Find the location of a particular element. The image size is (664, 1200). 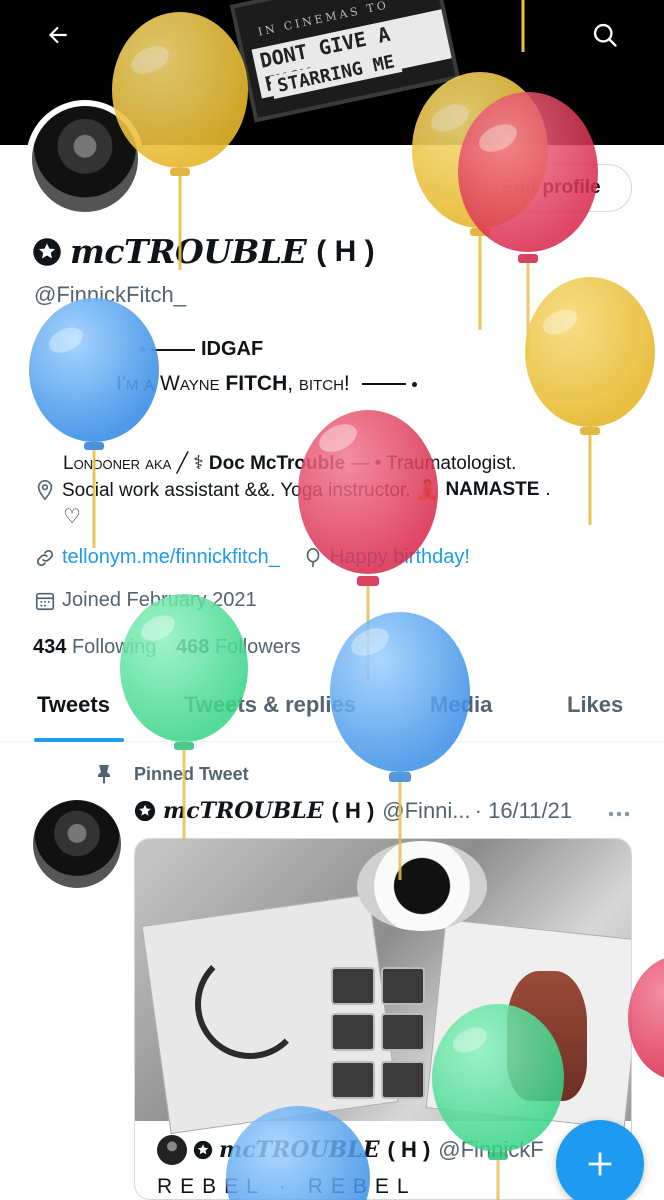

bio-line-2: I'm a Wayne FITCH, bitch! is located at coordinates (266, 384).